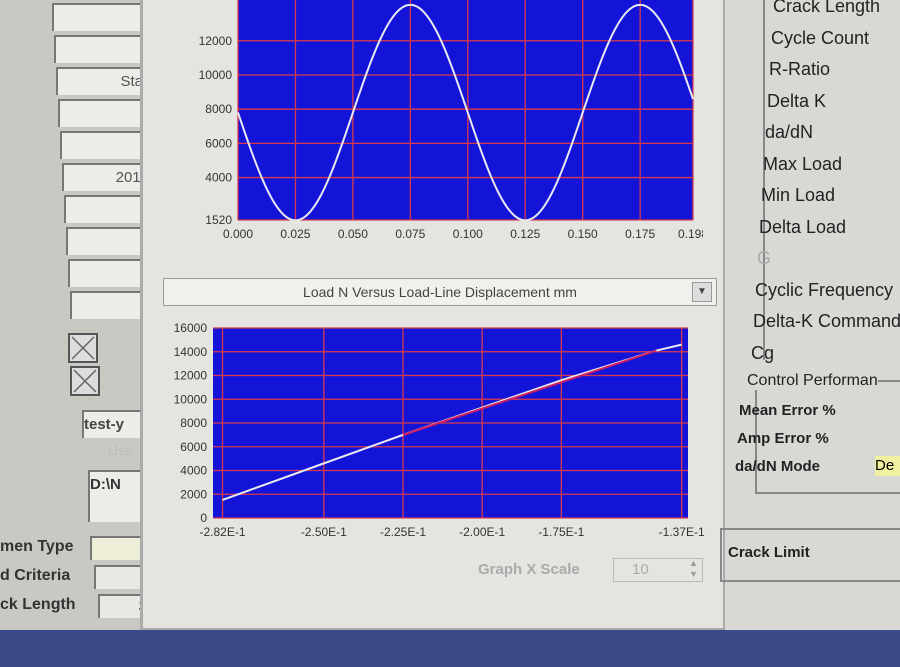  Describe the element at coordinates (118, 548) in the screenshot. I see `field-value` at that location.